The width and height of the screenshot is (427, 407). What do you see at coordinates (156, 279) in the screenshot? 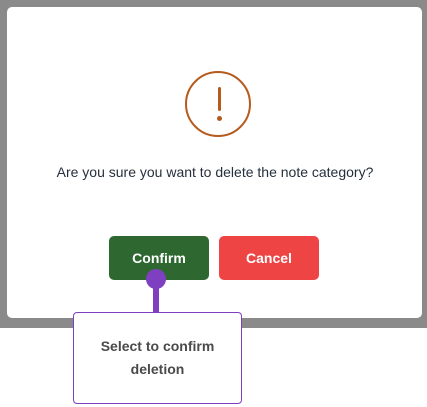
I see `tooltip-pointer-dot` at bounding box center [156, 279].